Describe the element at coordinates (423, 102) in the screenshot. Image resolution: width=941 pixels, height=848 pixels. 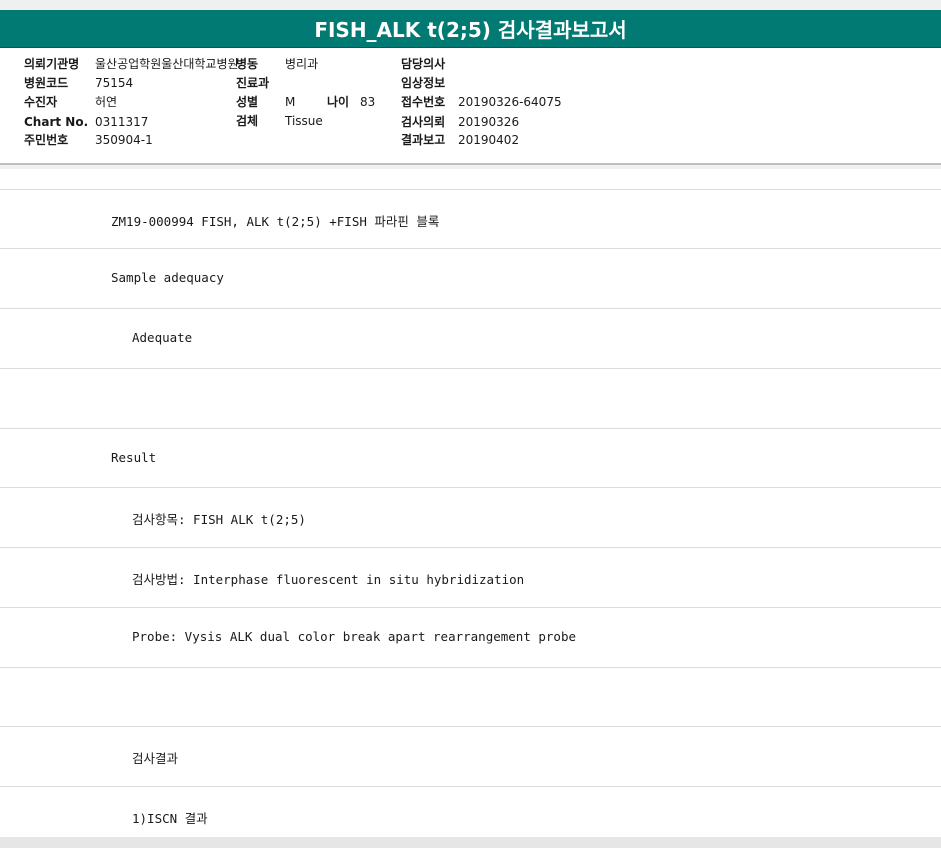
I see `receipt-label: 접수번호` at that location.